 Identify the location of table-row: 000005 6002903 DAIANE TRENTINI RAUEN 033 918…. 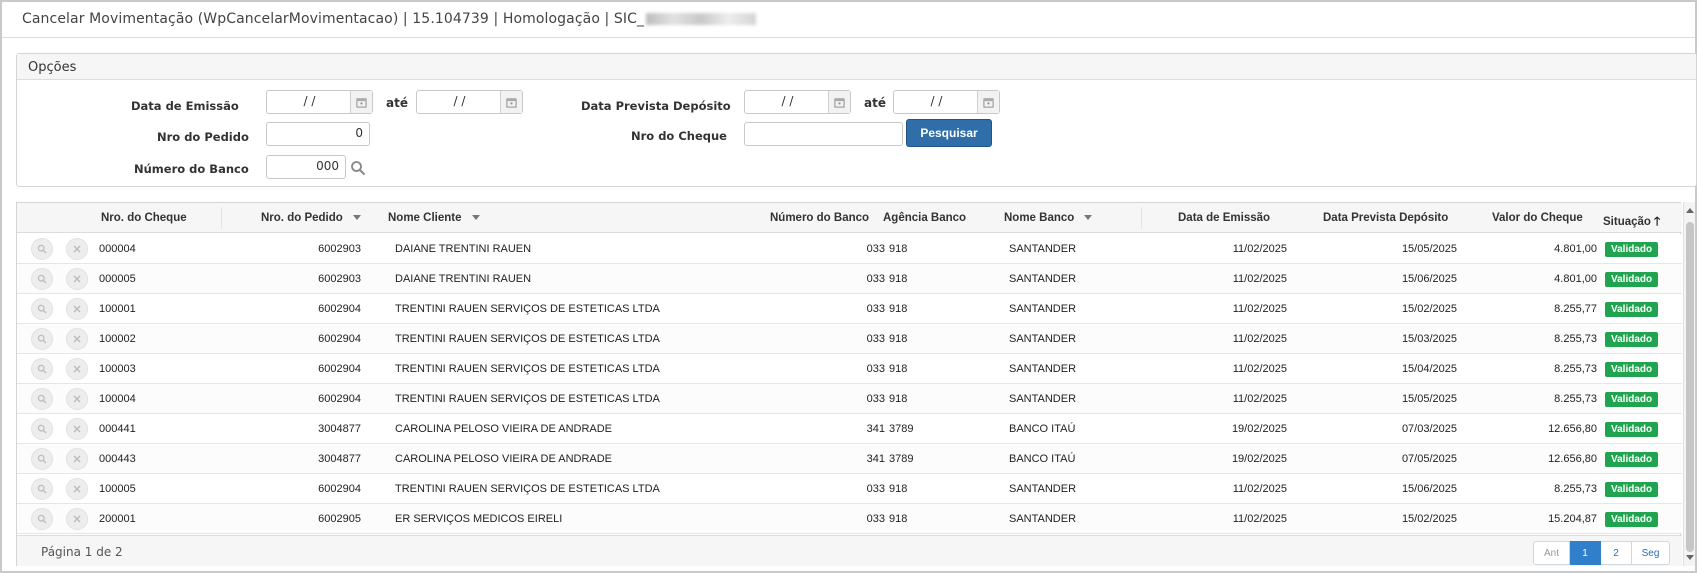
(849, 279).